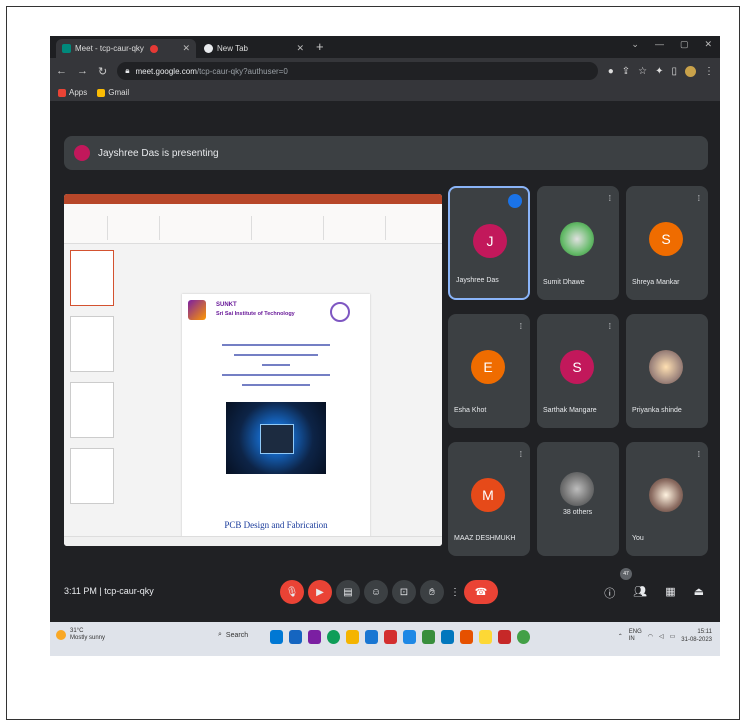  What do you see at coordinates (432, 592) in the screenshot?
I see `raise-hand-button: ✋︎` at bounding box center [432, 592].